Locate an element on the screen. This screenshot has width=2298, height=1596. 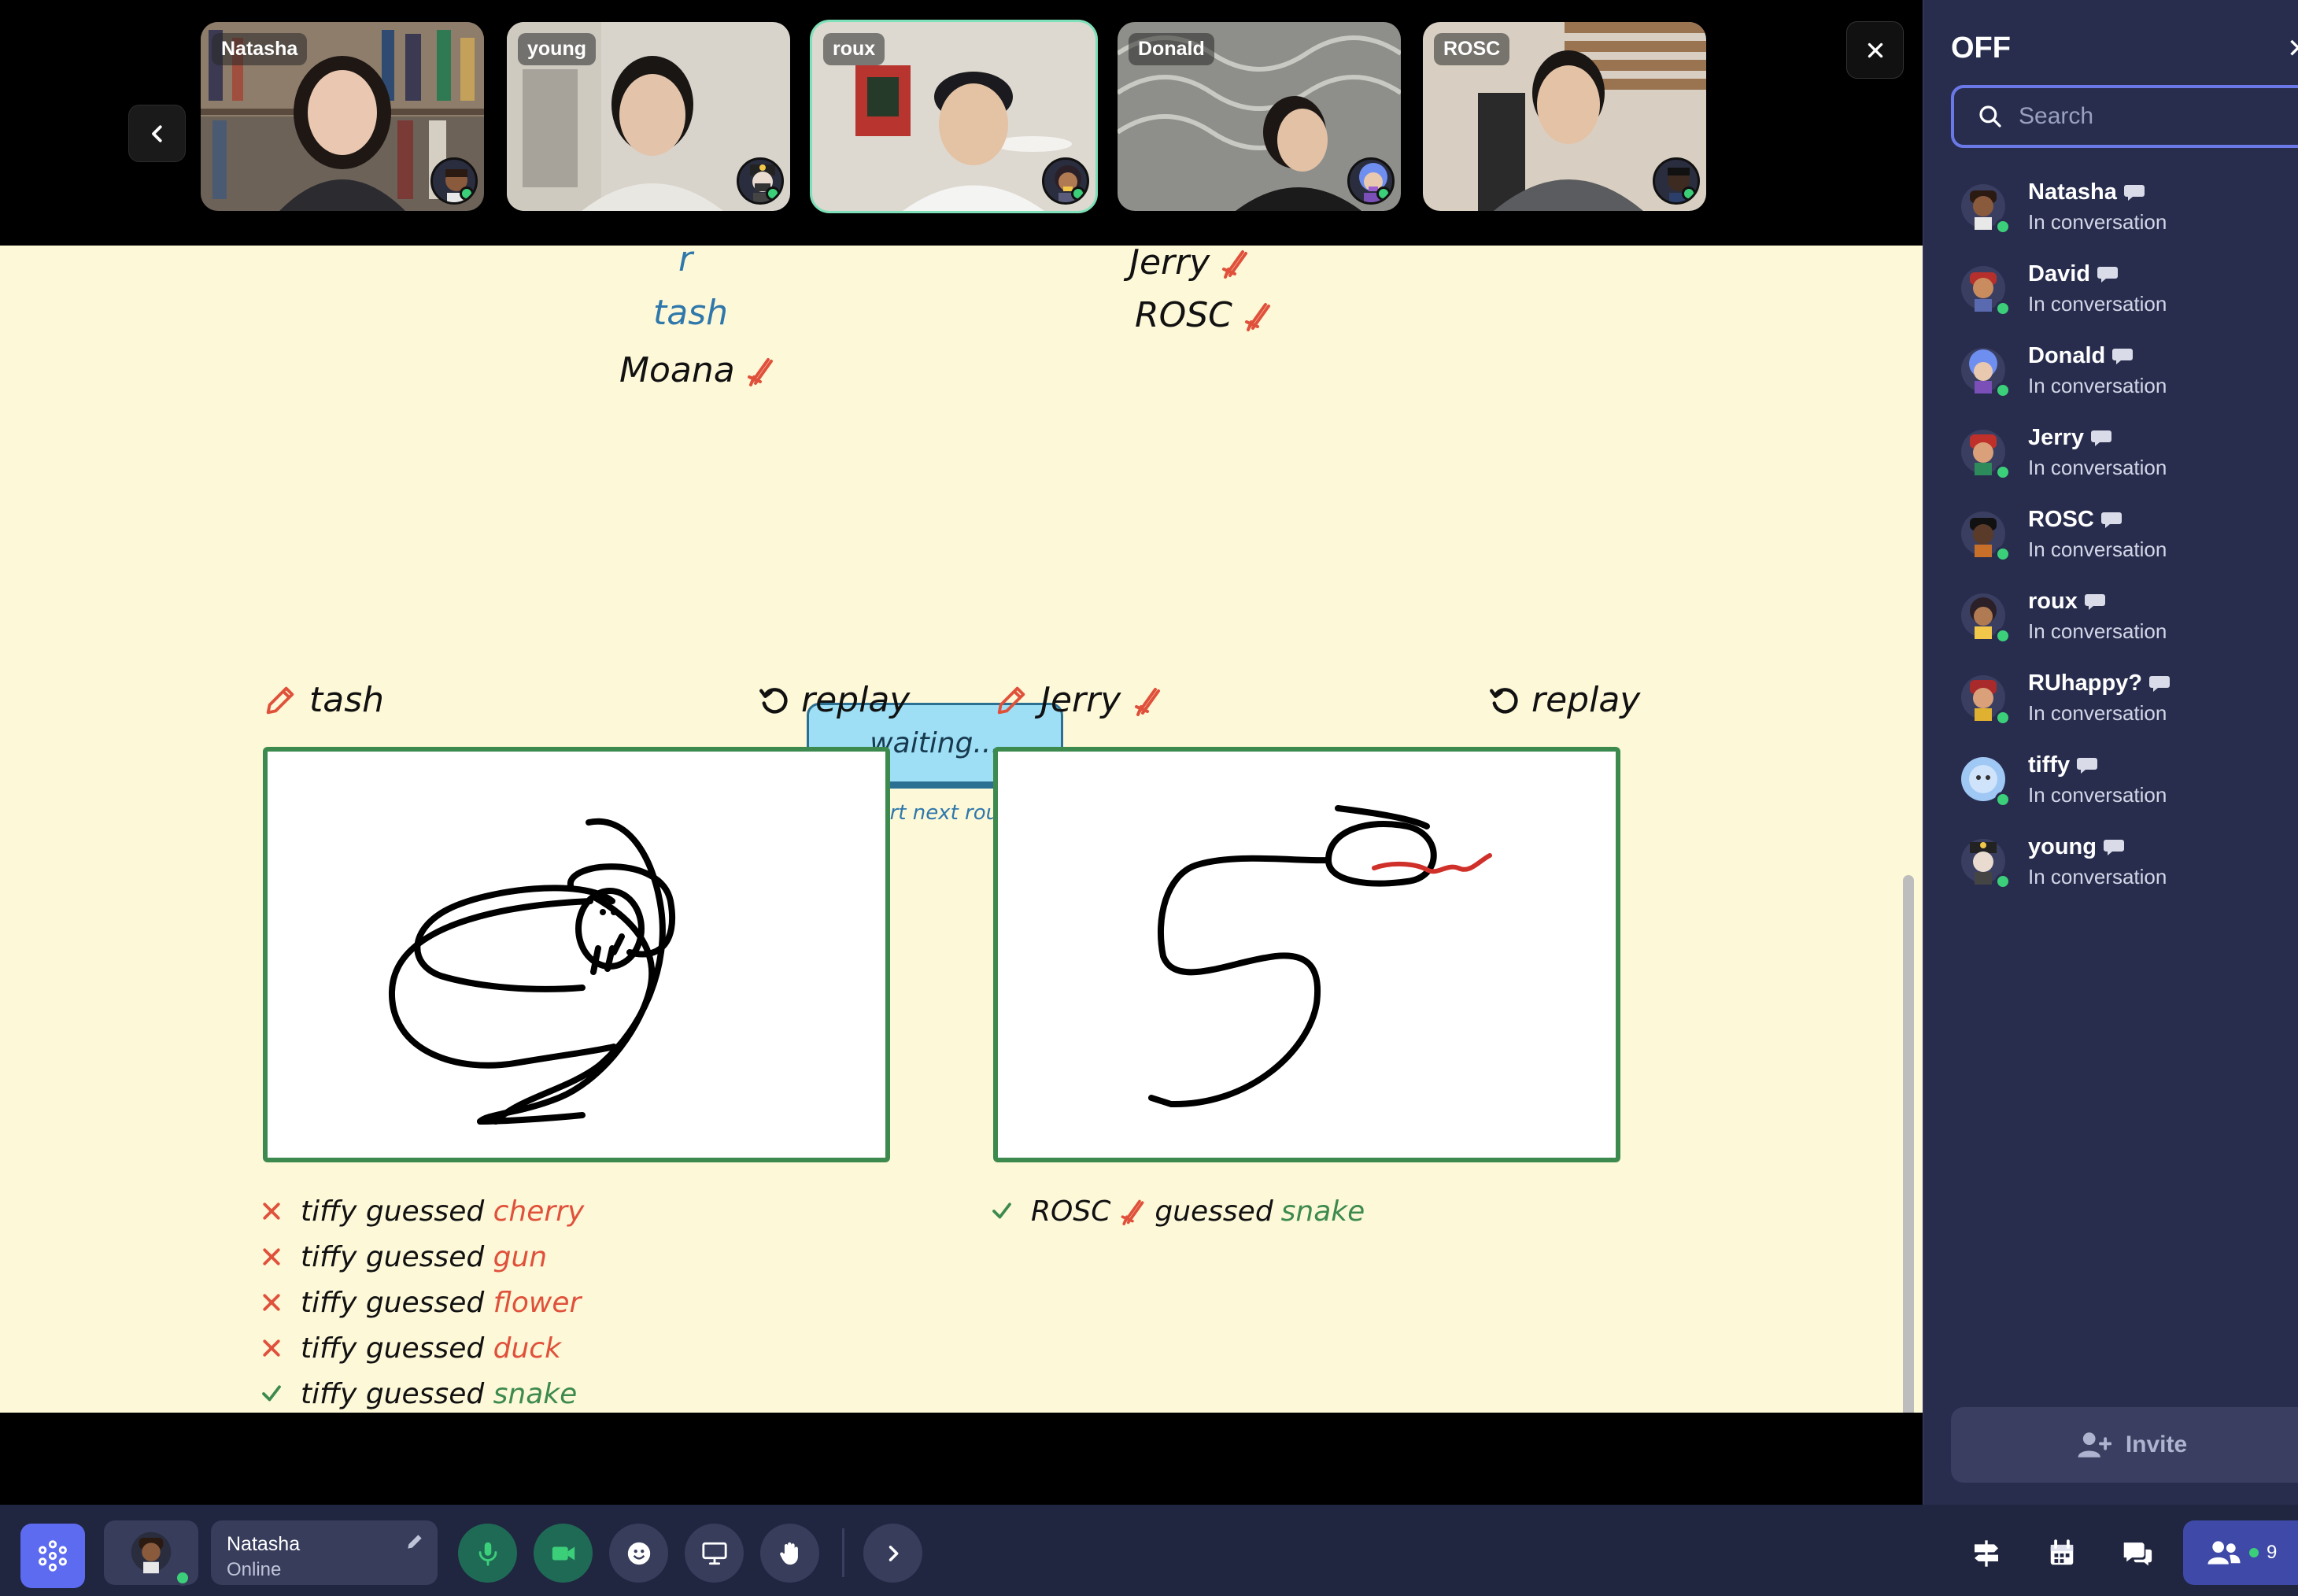
my-avatar-button is located at coordinates (151, 1553).